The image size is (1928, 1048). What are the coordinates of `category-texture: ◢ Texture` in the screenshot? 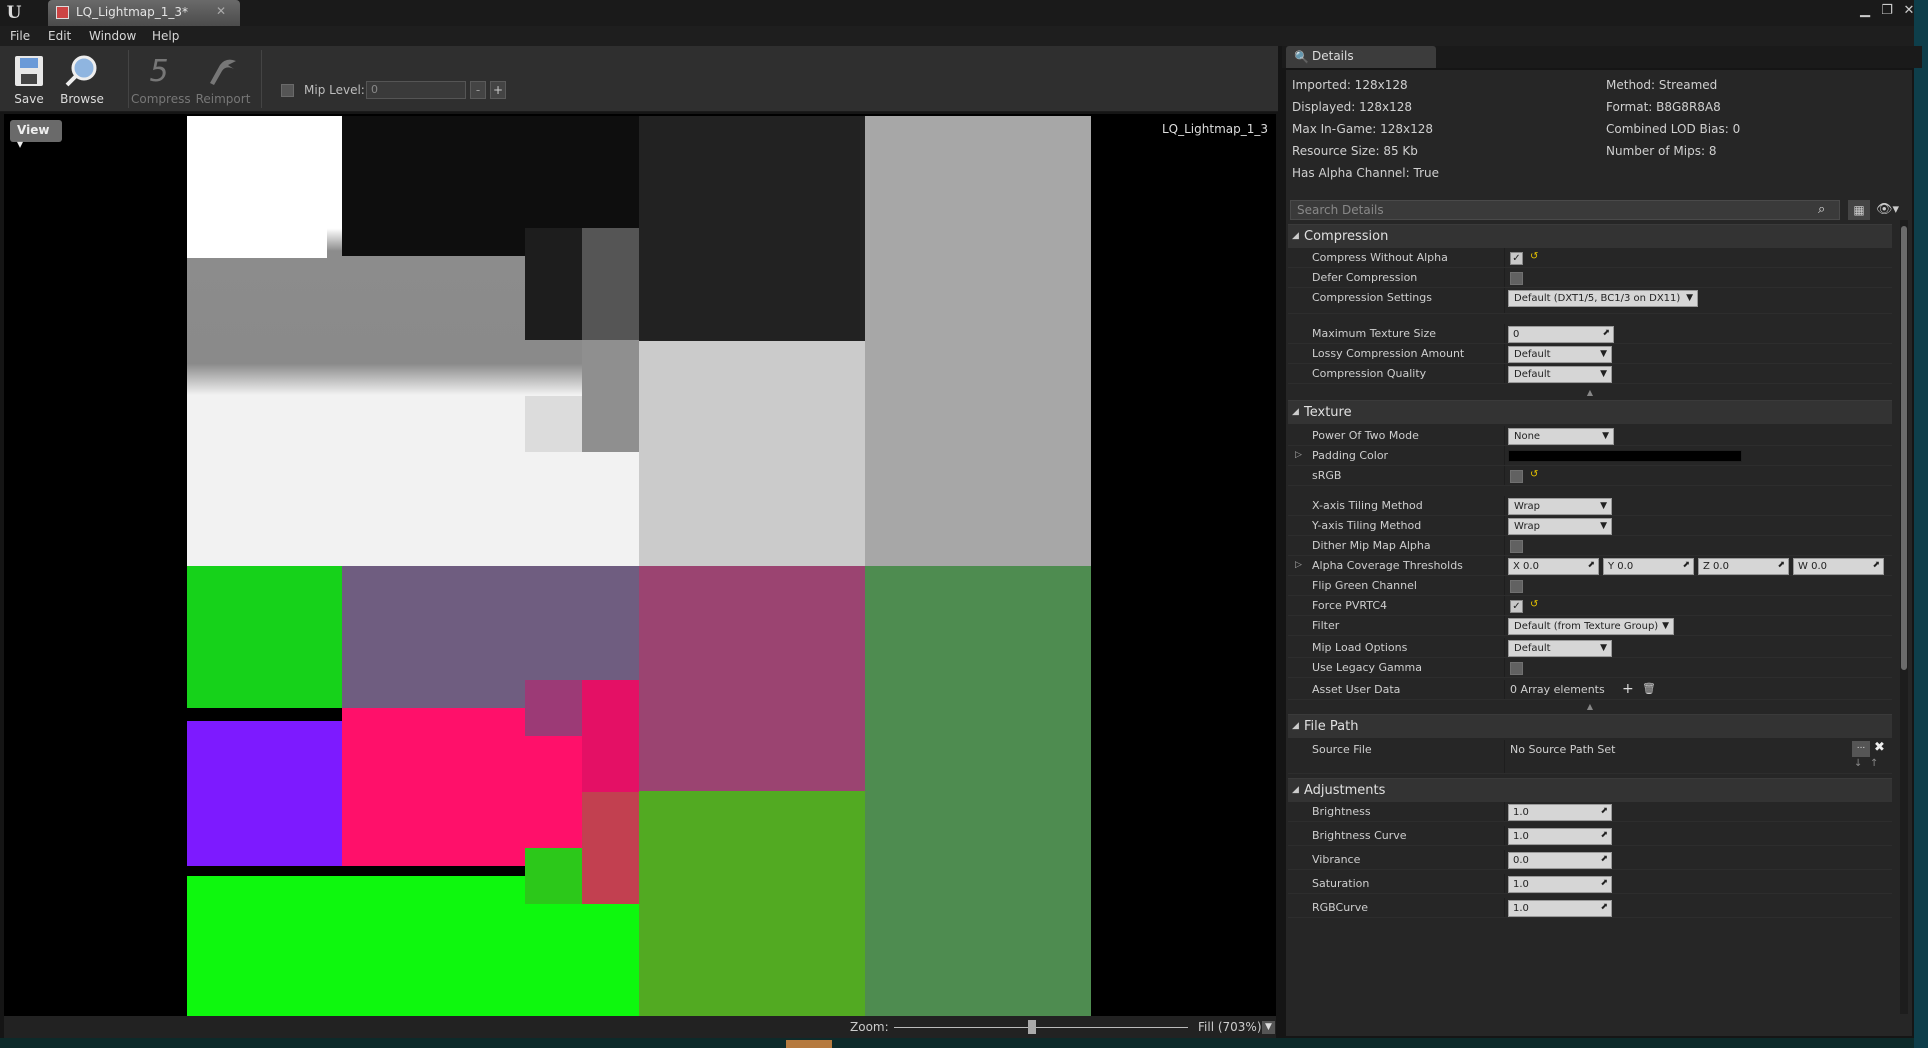 It's located at (1590, 412).